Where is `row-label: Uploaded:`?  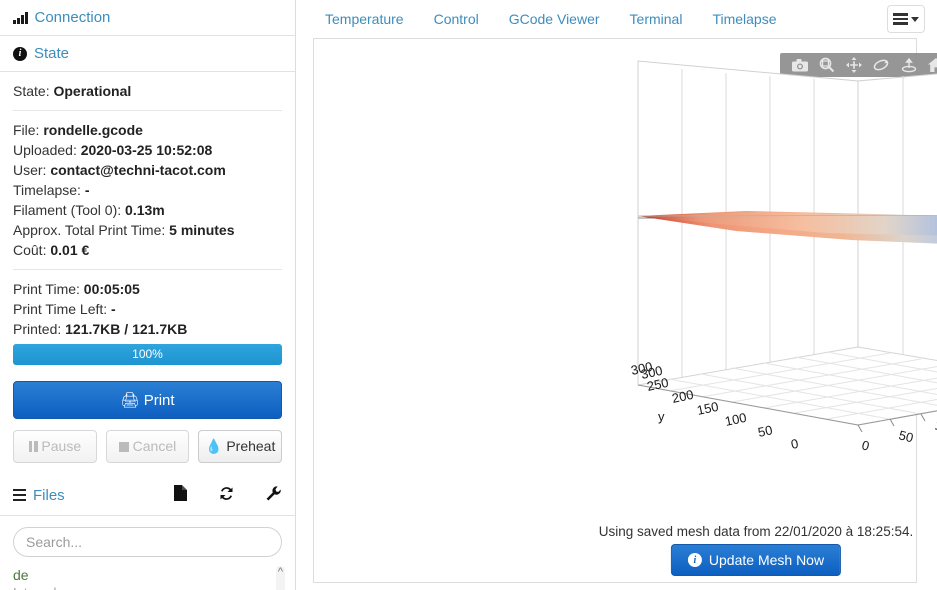 row-label: Uploaded: is located at coordinates (45, 150).